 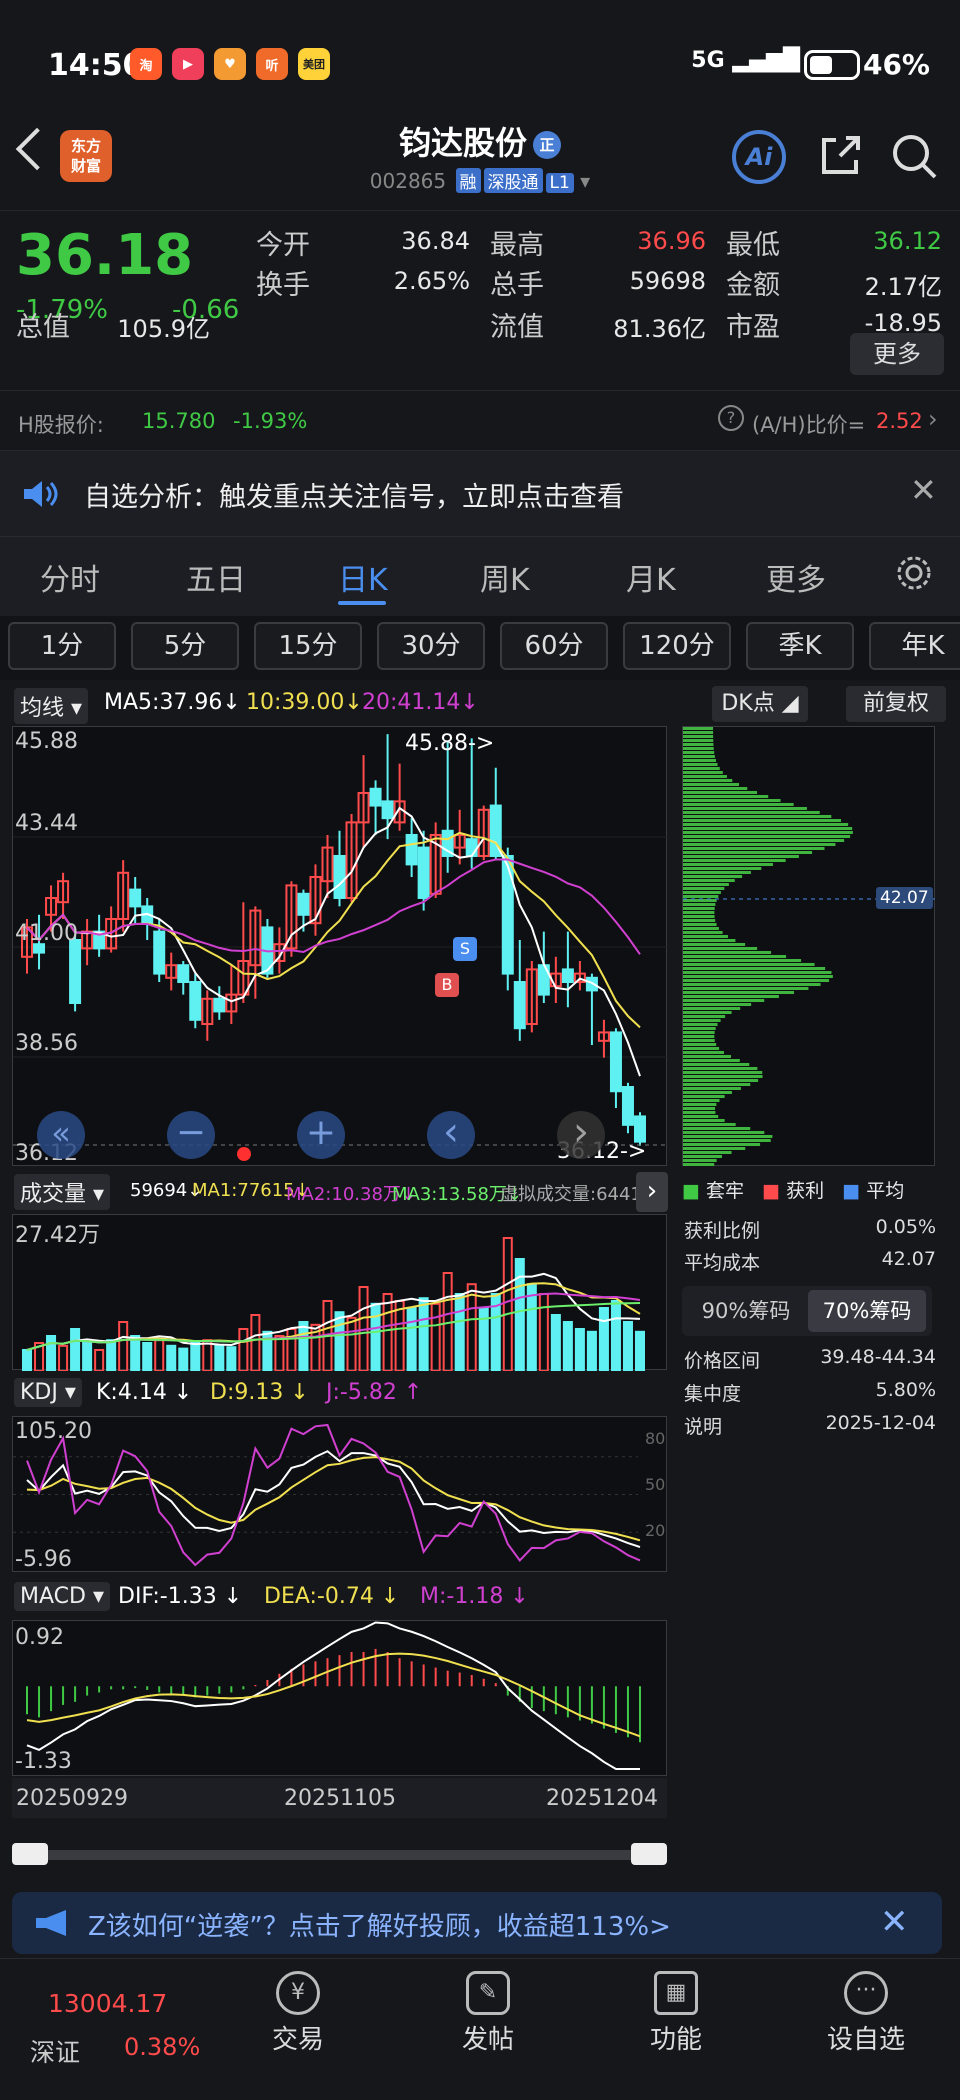 I want to click on chip-90-button: 90%筹码, so click(x=746, y=1311).